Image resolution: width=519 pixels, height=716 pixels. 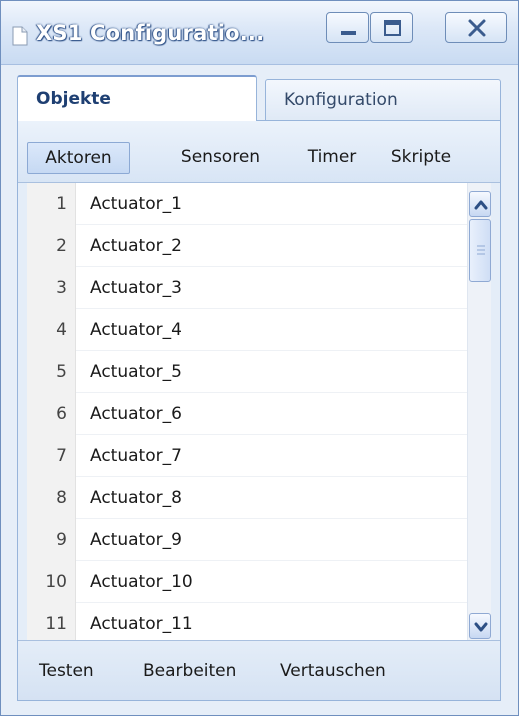 I want to click on document-icon, so click(x=20, y=36).